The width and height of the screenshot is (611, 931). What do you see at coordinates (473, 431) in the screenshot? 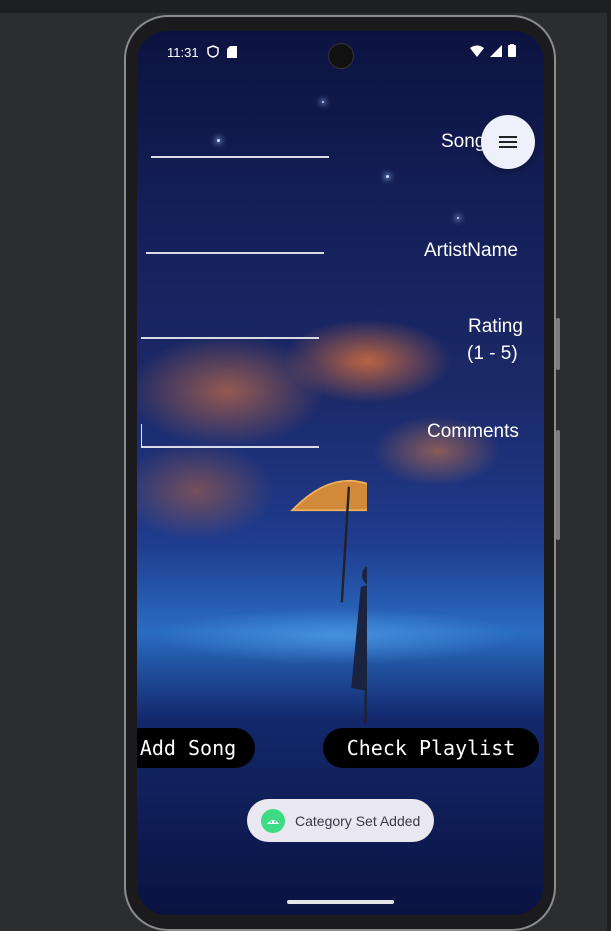
I see `comments-label: Comments` at bounding box center [473, 431].